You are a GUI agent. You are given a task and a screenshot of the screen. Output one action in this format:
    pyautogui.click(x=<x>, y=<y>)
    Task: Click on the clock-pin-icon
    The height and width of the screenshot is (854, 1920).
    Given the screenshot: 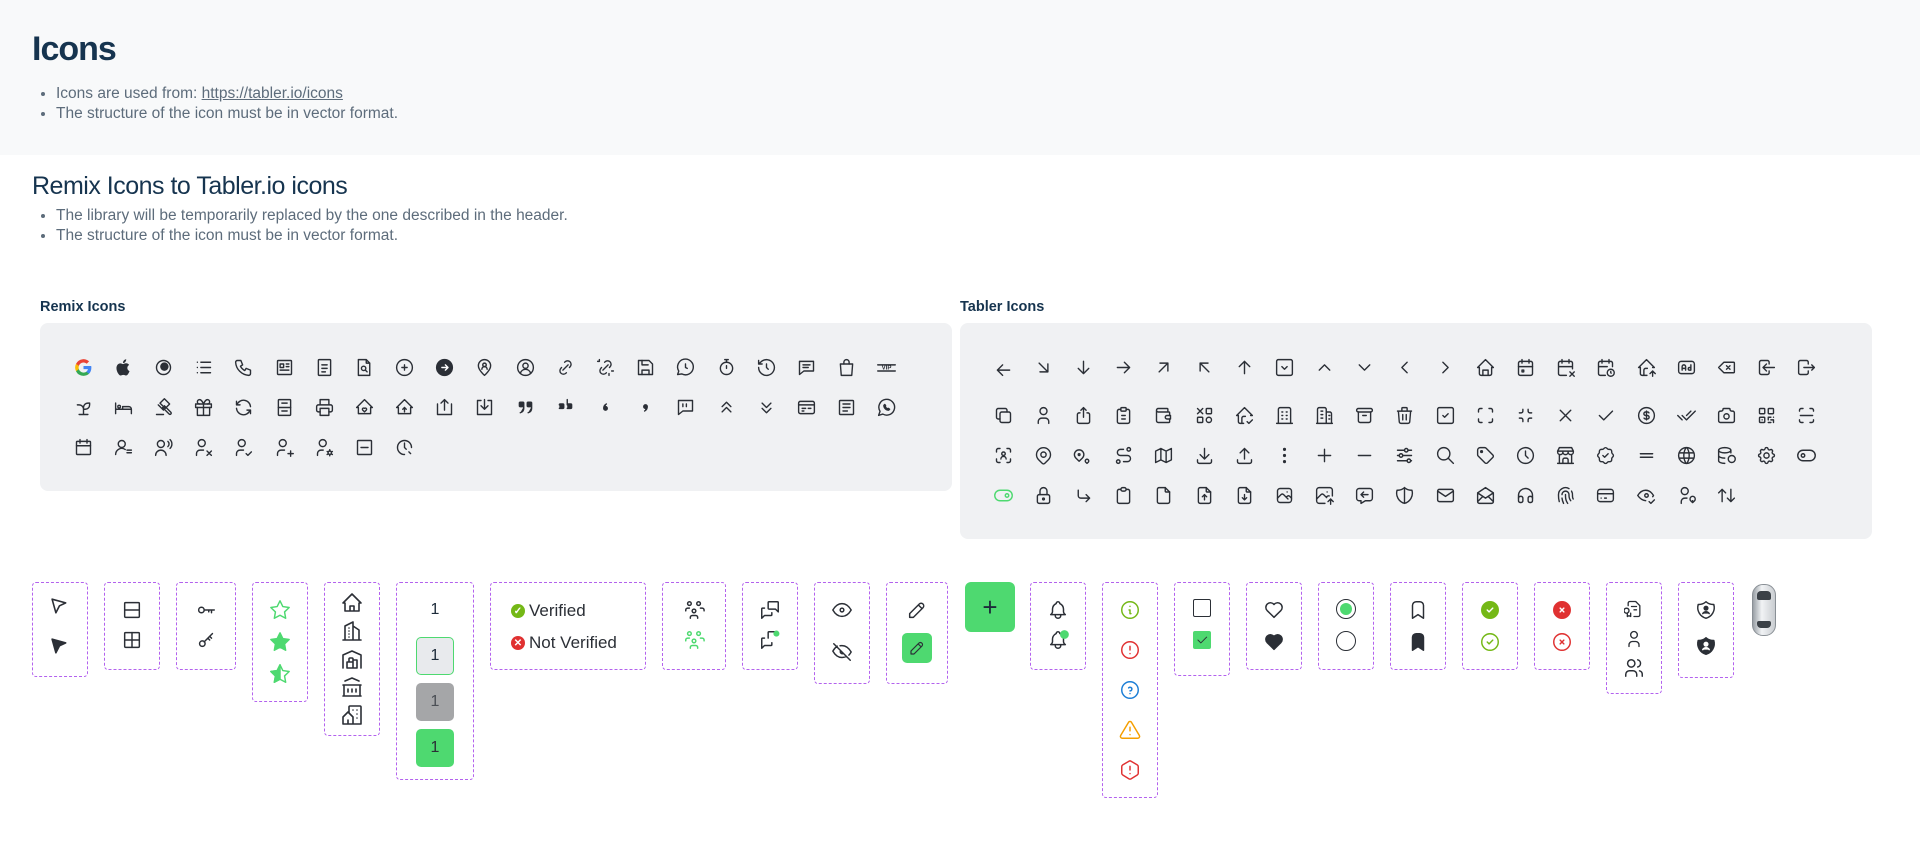 What is the action you would take?
    pyautogui.click(x=405, y=447)
    